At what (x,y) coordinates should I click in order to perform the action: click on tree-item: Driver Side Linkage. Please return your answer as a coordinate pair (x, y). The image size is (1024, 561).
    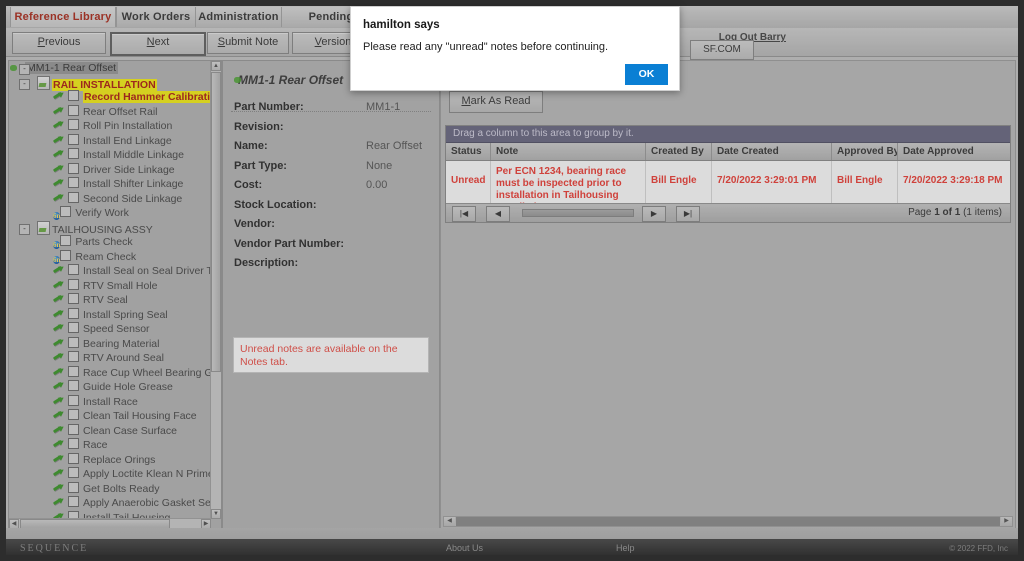
    Looking at the image, I should click on (110, 170).